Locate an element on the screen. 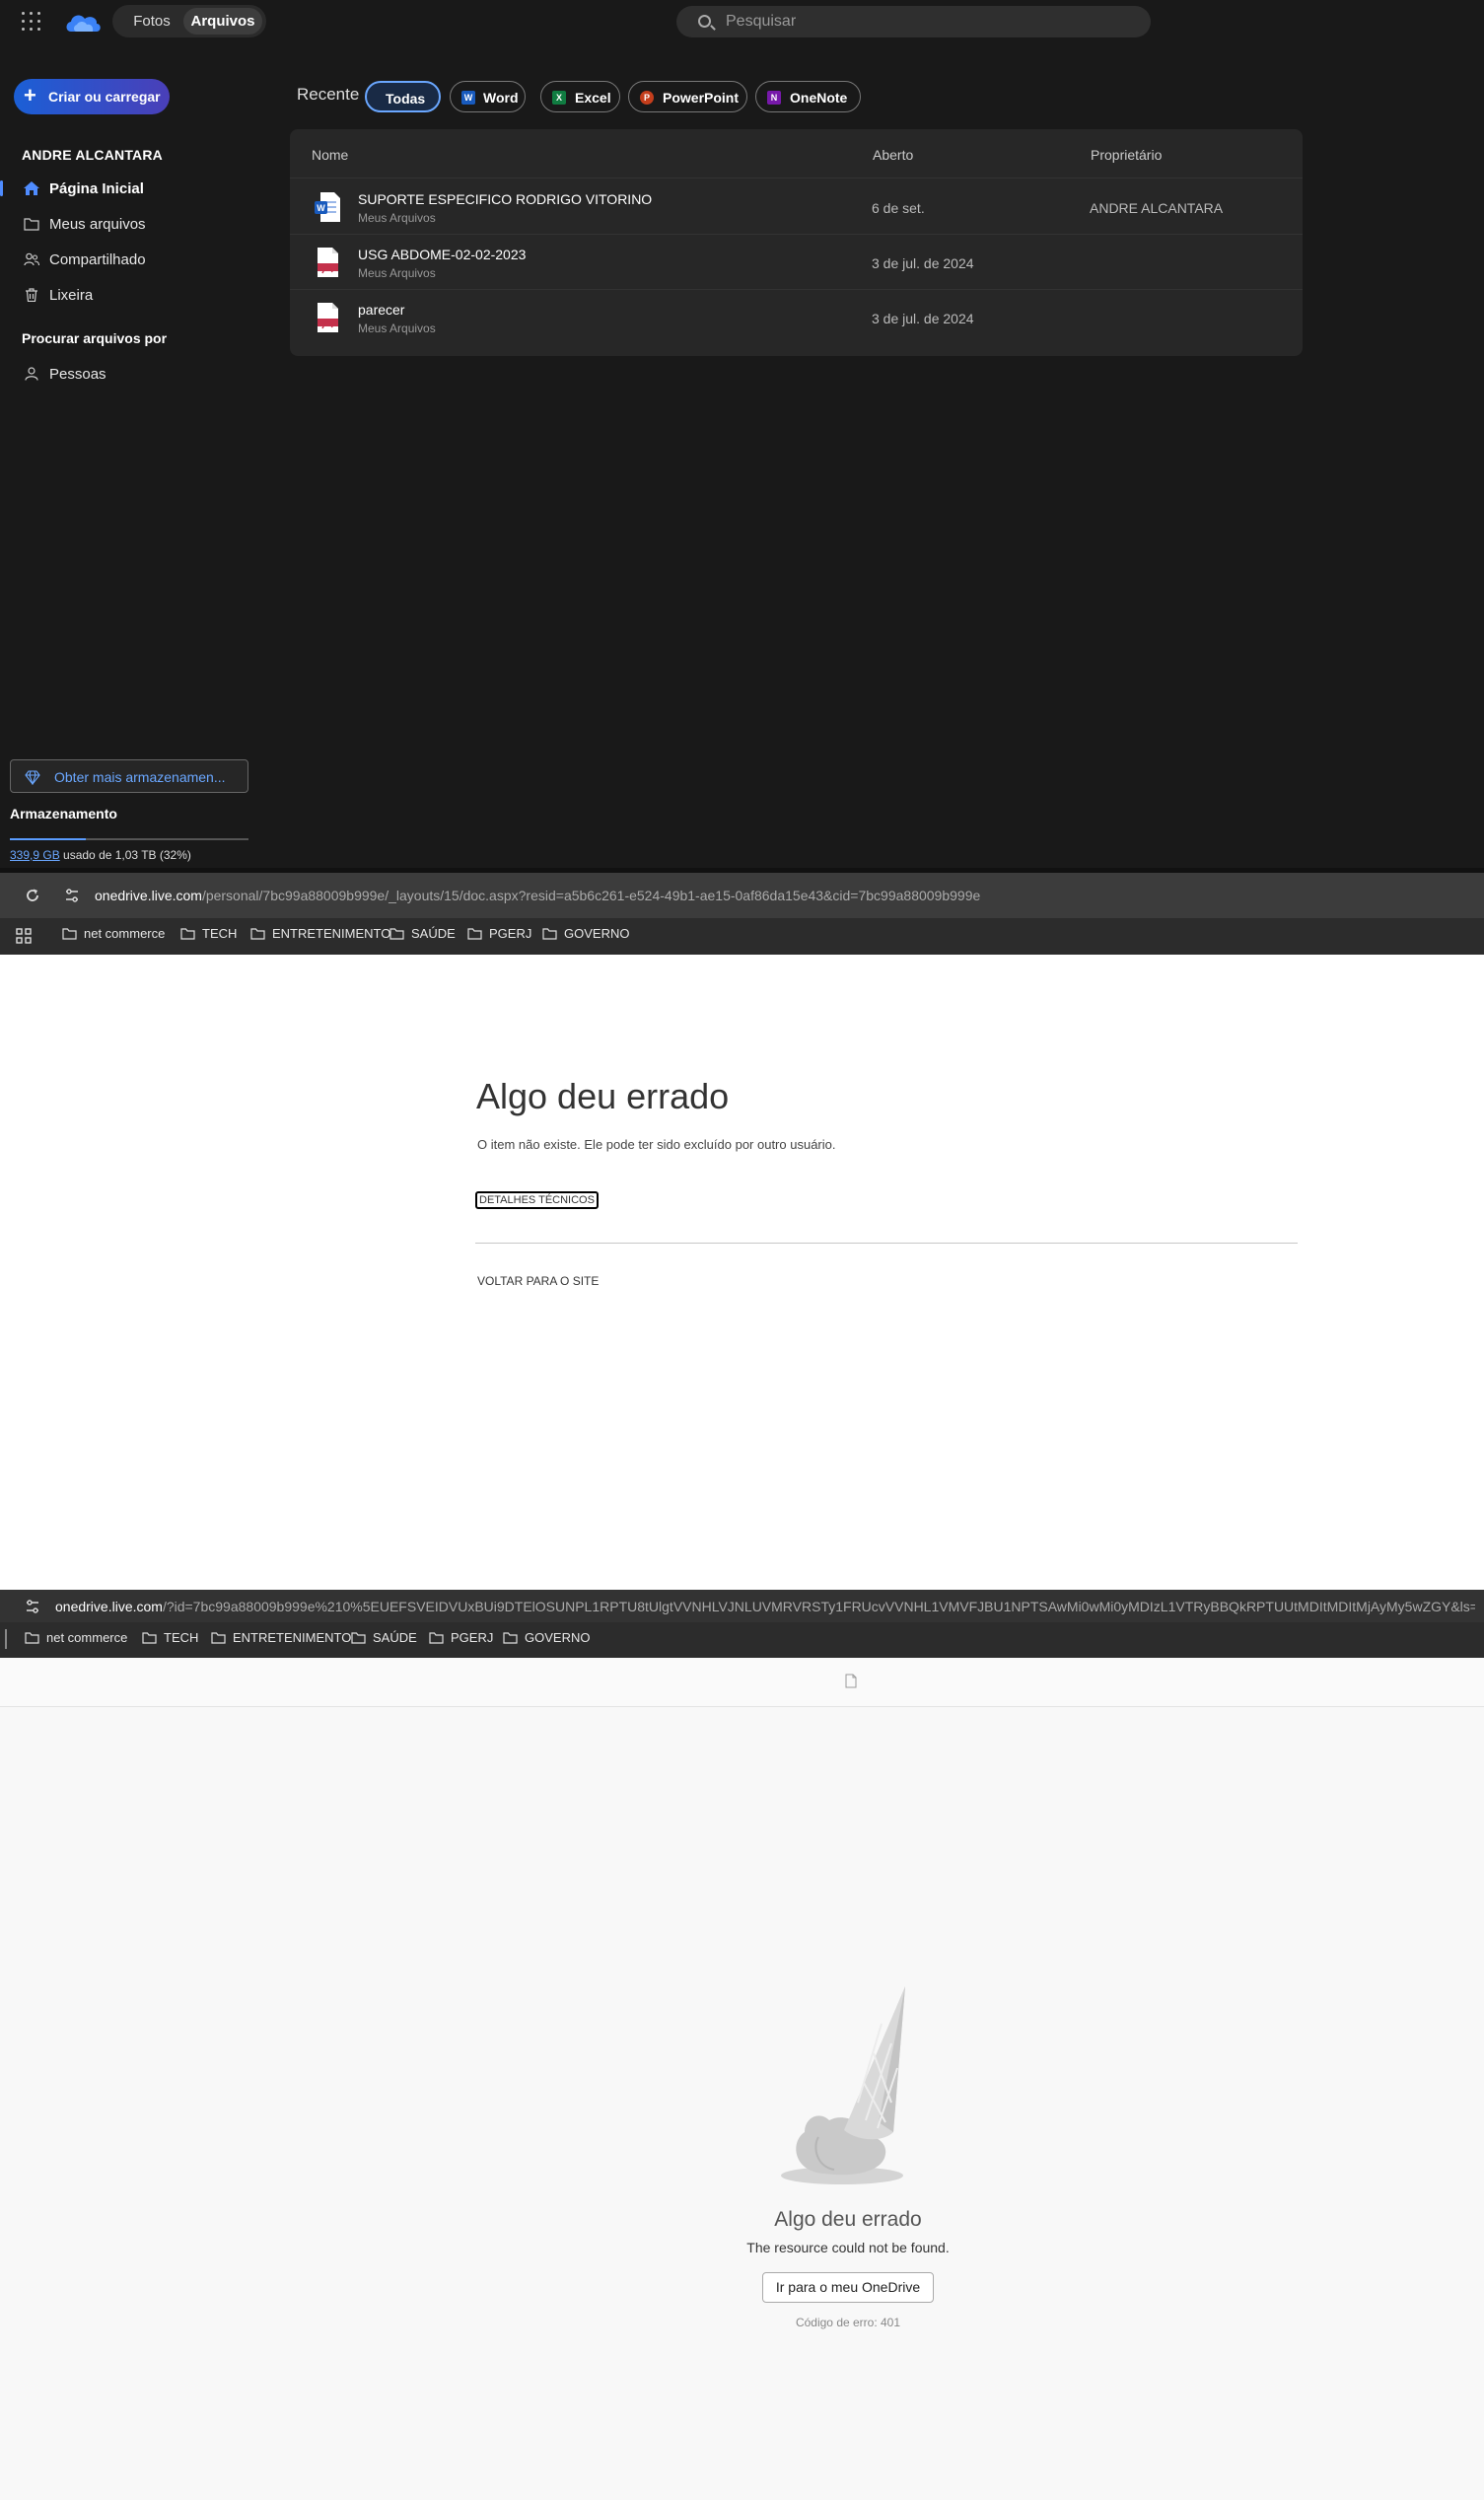 This screenshot has width=1484, height=2500. back-to-site-link: VOLTAR PARA O SITE is located at coordinates (538, 1281).